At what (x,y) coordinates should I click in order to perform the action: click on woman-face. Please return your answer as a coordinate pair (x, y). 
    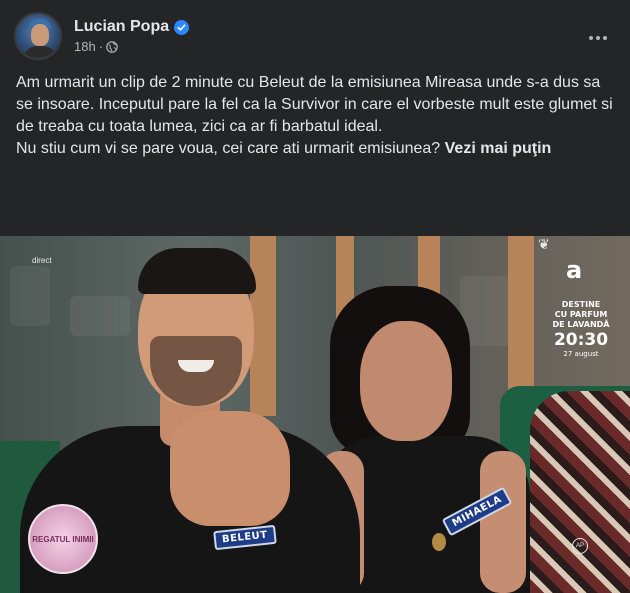
    Looking at the image, I should click on (406, 381).